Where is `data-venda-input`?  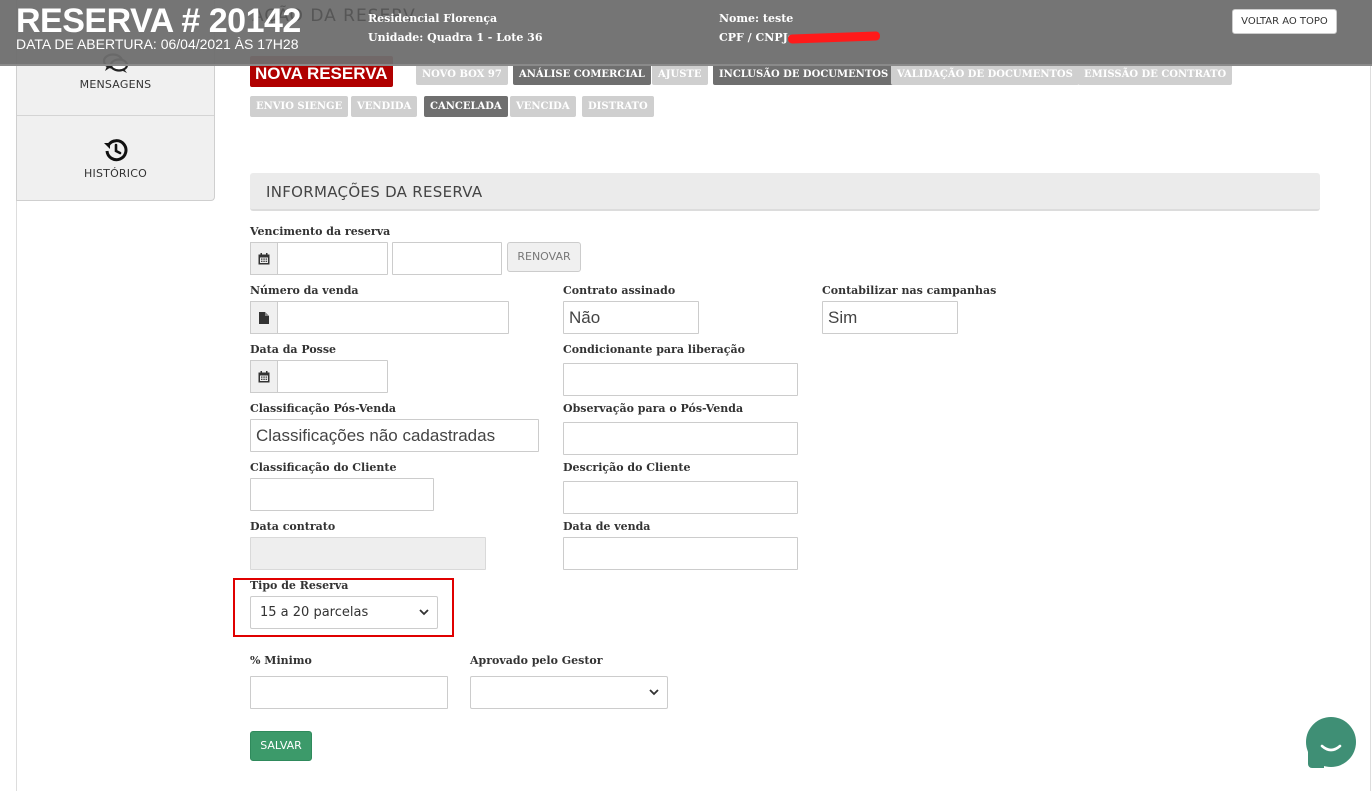
data-venda-input is located at coordinates (680, 553).